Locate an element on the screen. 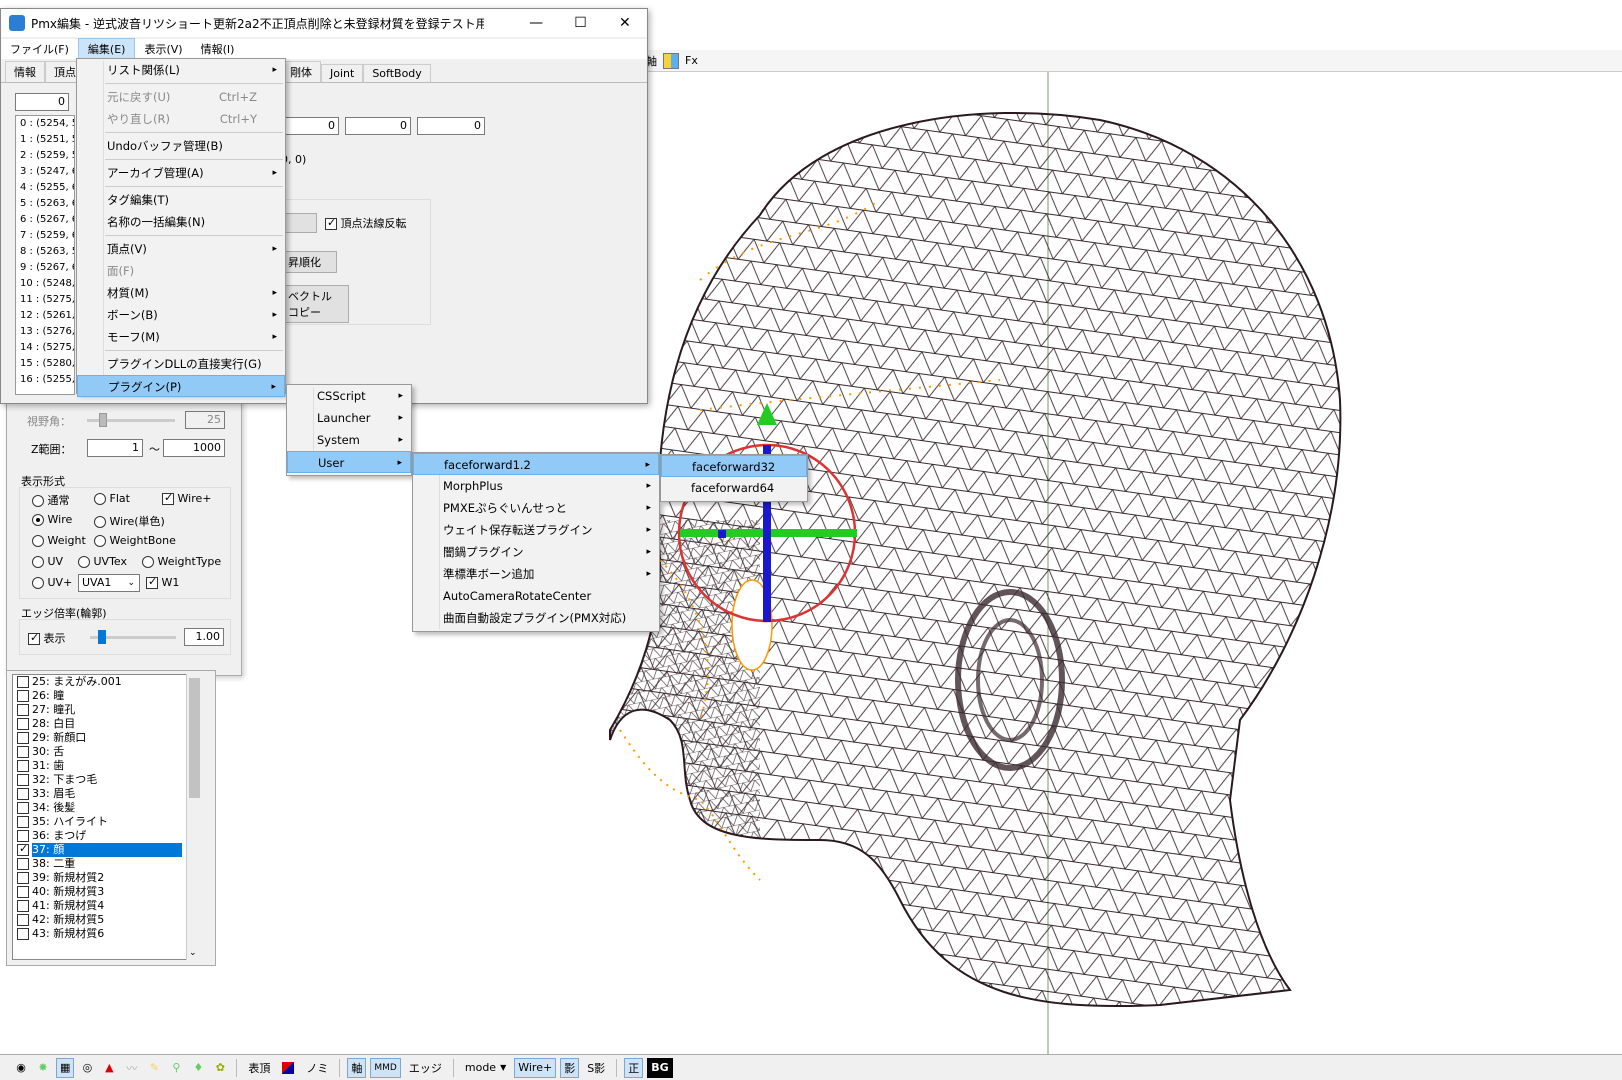  select-bone-icon: ✸ is located at coordinates (43, 1068).